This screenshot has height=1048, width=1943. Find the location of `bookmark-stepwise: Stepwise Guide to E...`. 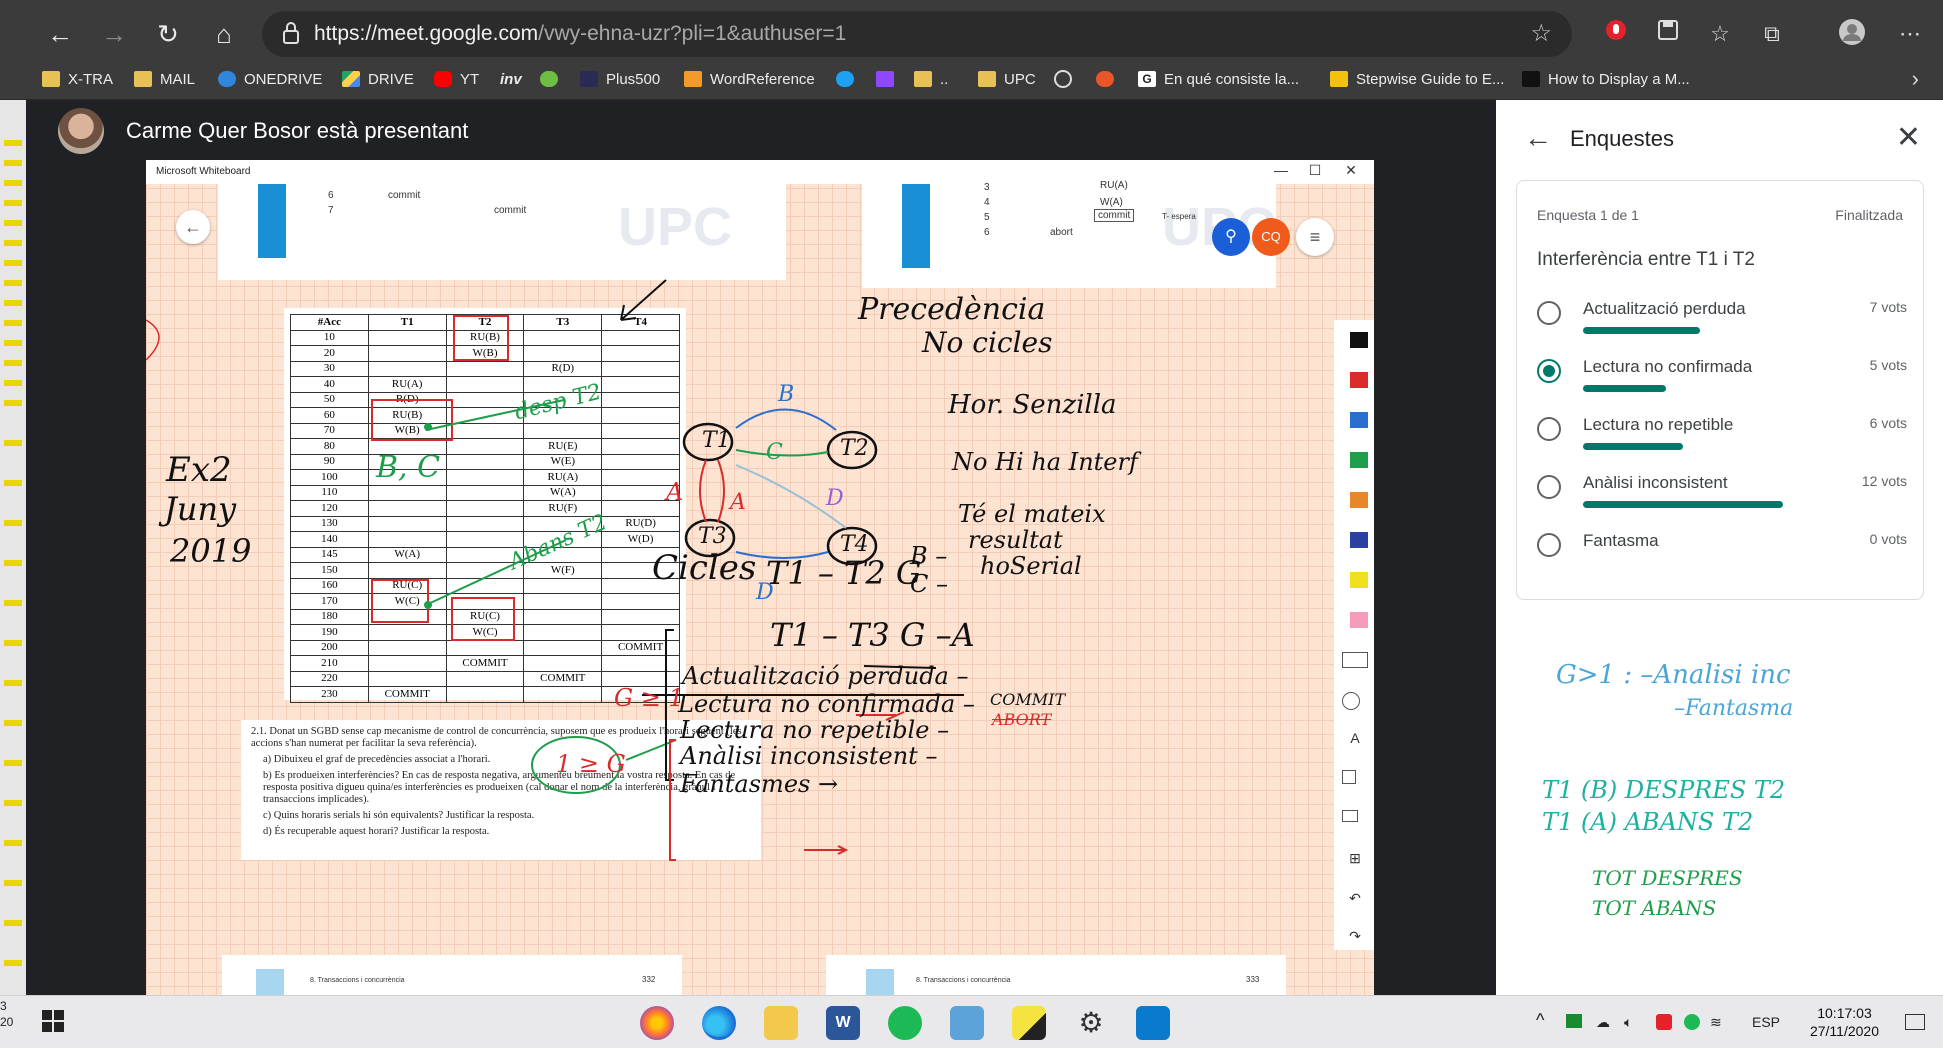

bookmark-stepwise: Stepwise Guide to E... is located at coordinates (1417, 79).